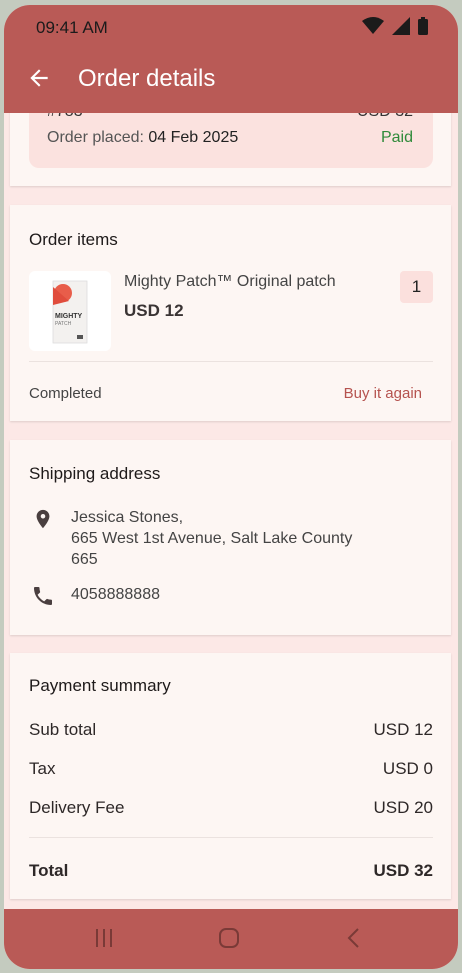 This screenshot has width=462, height=973. I want to click on product-package-icon: MIGHTY PATCH, so click(70, 312).